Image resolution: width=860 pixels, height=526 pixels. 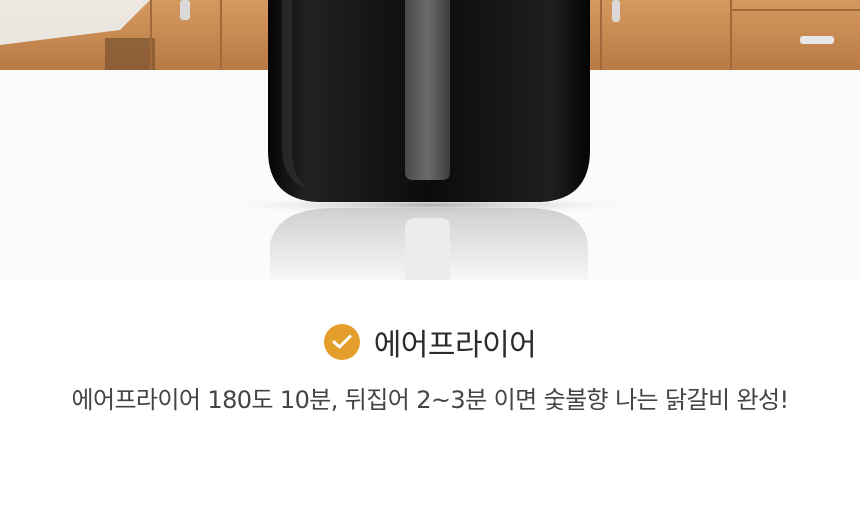 I want to click on section-title: 에어프라이어, so click(x=455, y=345).